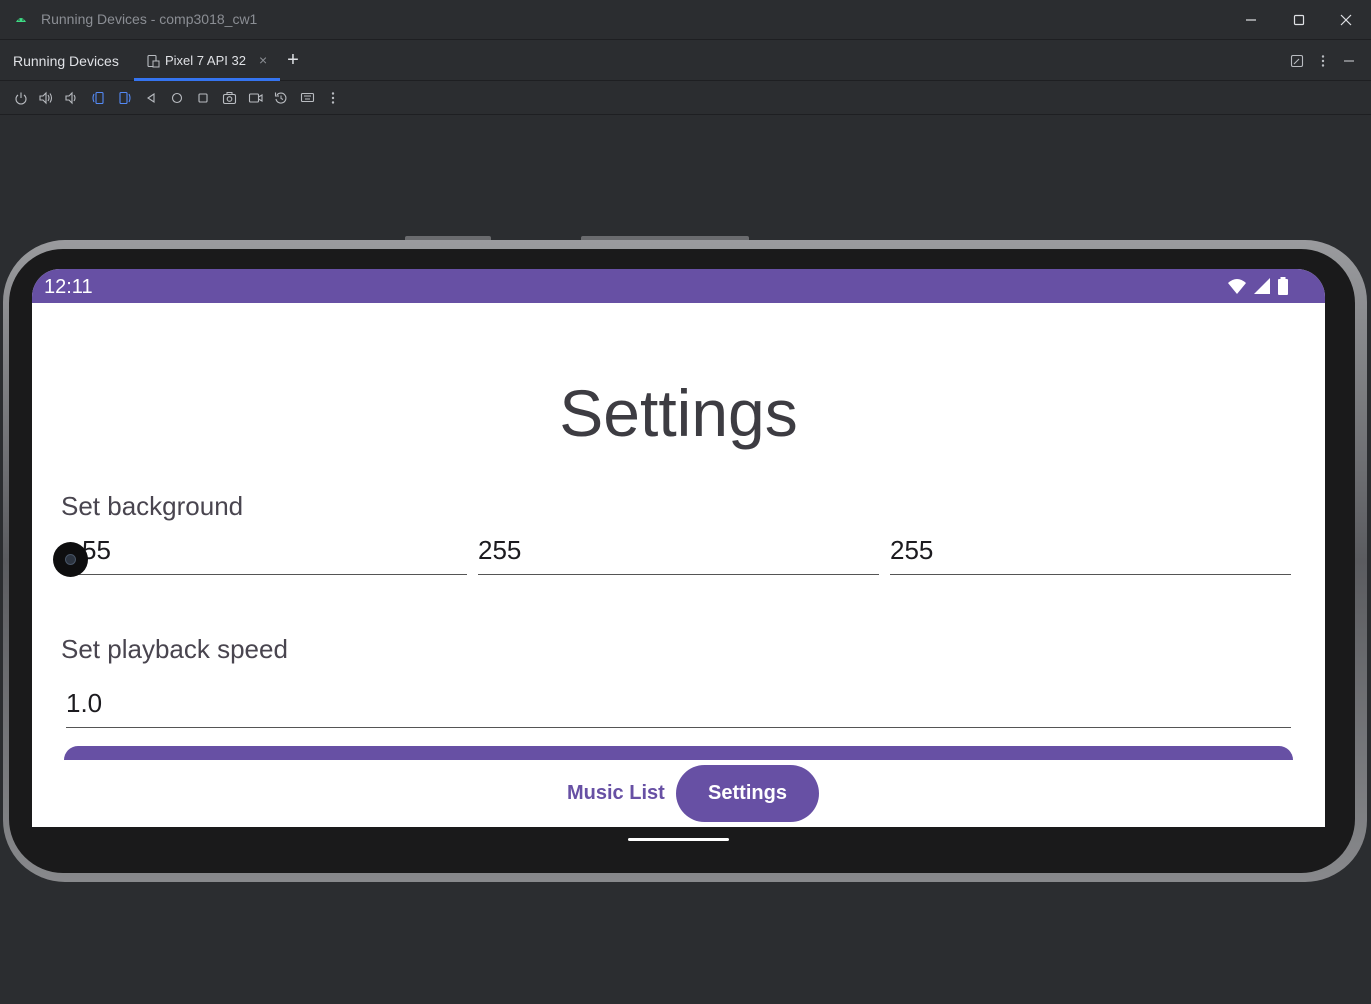 This screenshot has height=1004, width=1371. Describe the element at coordinates (153, 61) in the screenshot. I see `device-icon` at that location.